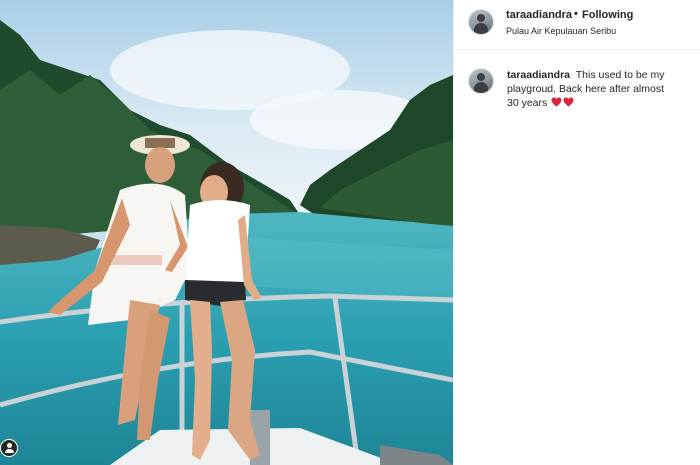 This screenshot has width=700, height=465. I want to click on author-username: taraadiandra, so click(539, 15).